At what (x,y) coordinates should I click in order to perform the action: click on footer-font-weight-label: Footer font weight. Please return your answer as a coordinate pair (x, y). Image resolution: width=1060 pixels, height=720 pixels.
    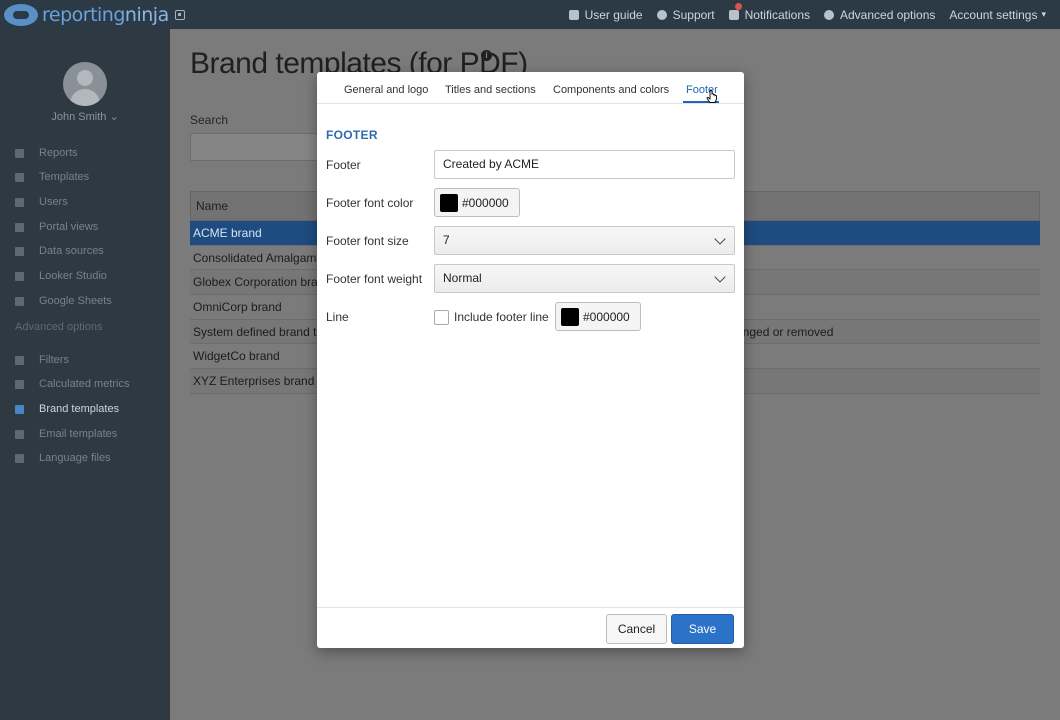
    Looking at the image, I should click on (374, 279).